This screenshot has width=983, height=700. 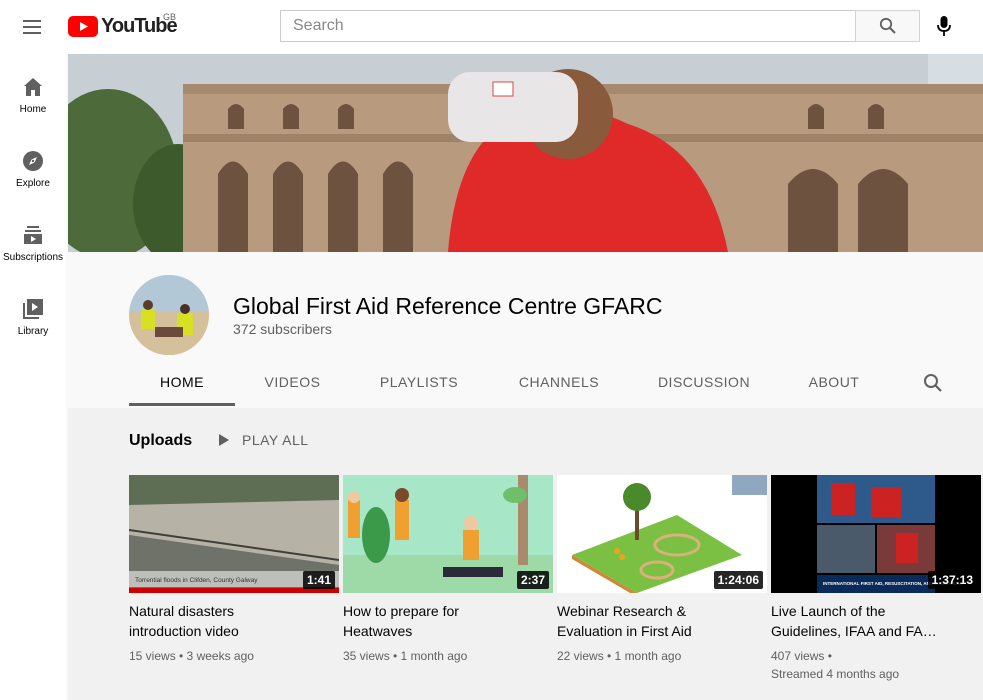 I want to click on shelf-title: Uploads, so click(x=161, y=440).